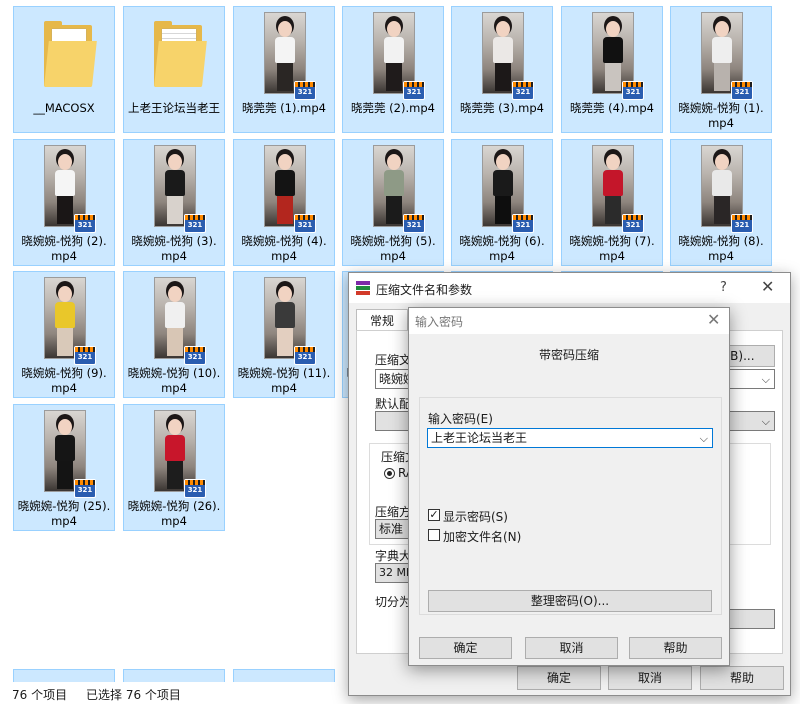 This screenshot has width=800, height=704. Describe the element at coordinates (64, 202) in the screenshot. I see `video-file-item: 321 晓婉婉-悦狗 (2).mp4` at that location.